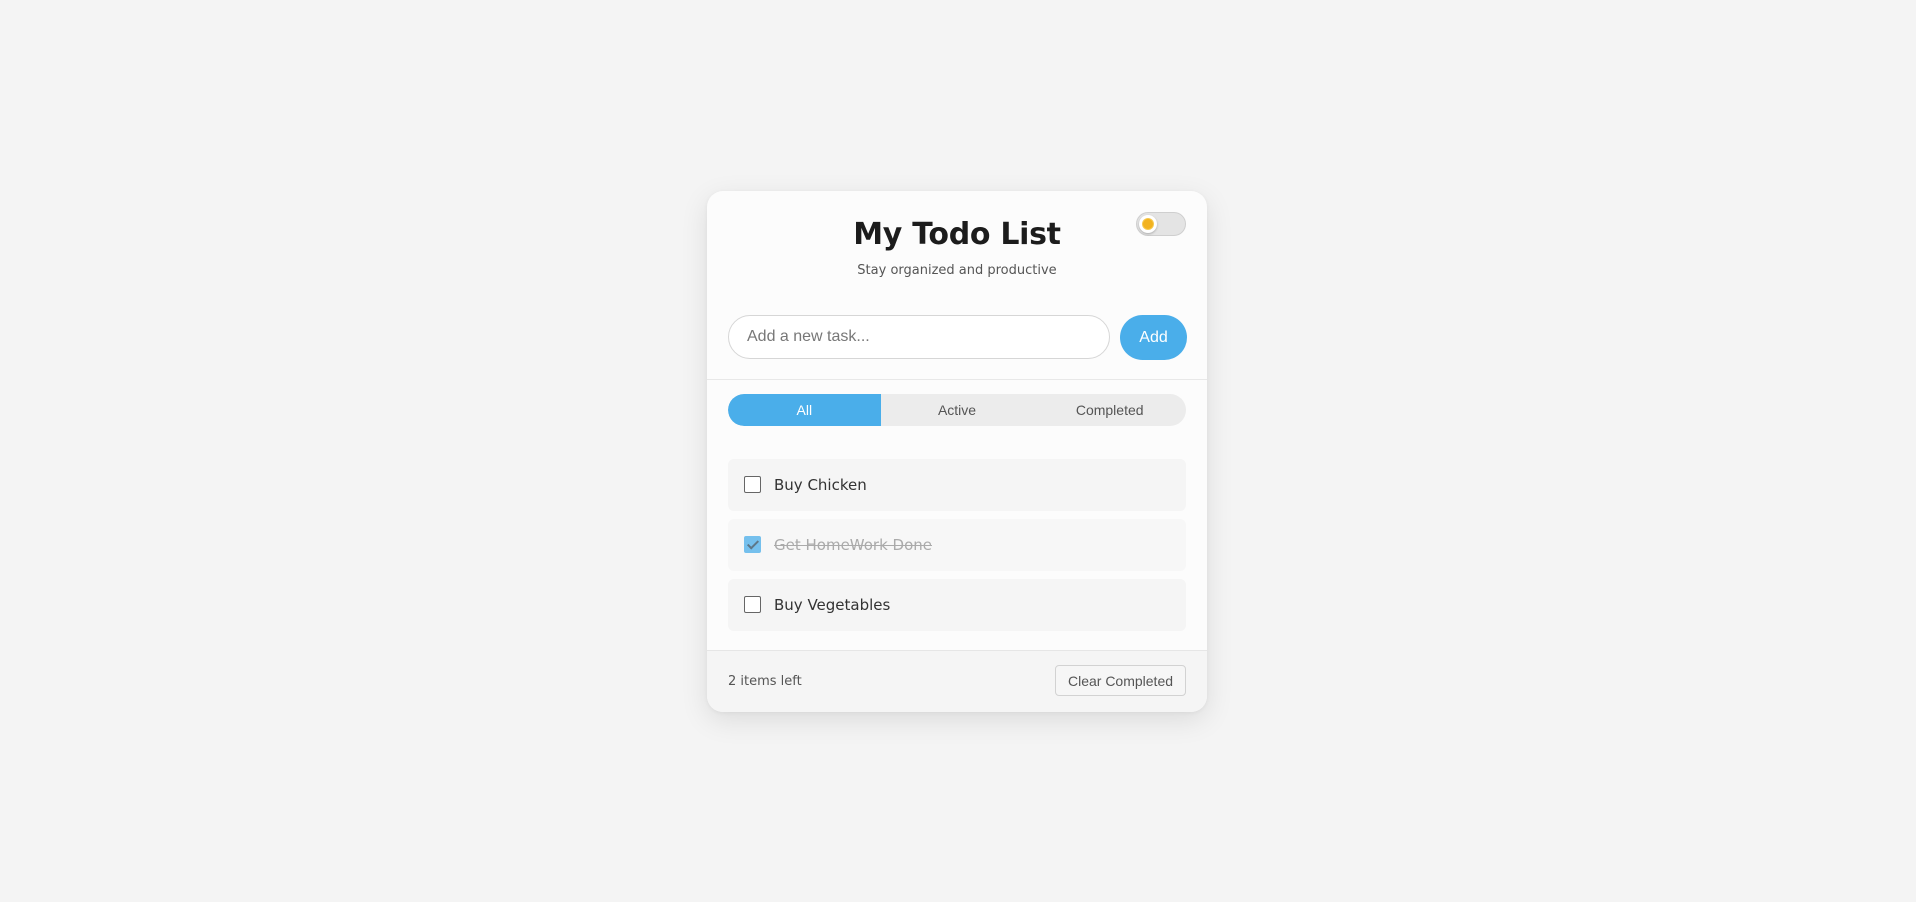 The image size is (1916, 902). I want to click on new-task-input, so click(919, 337).